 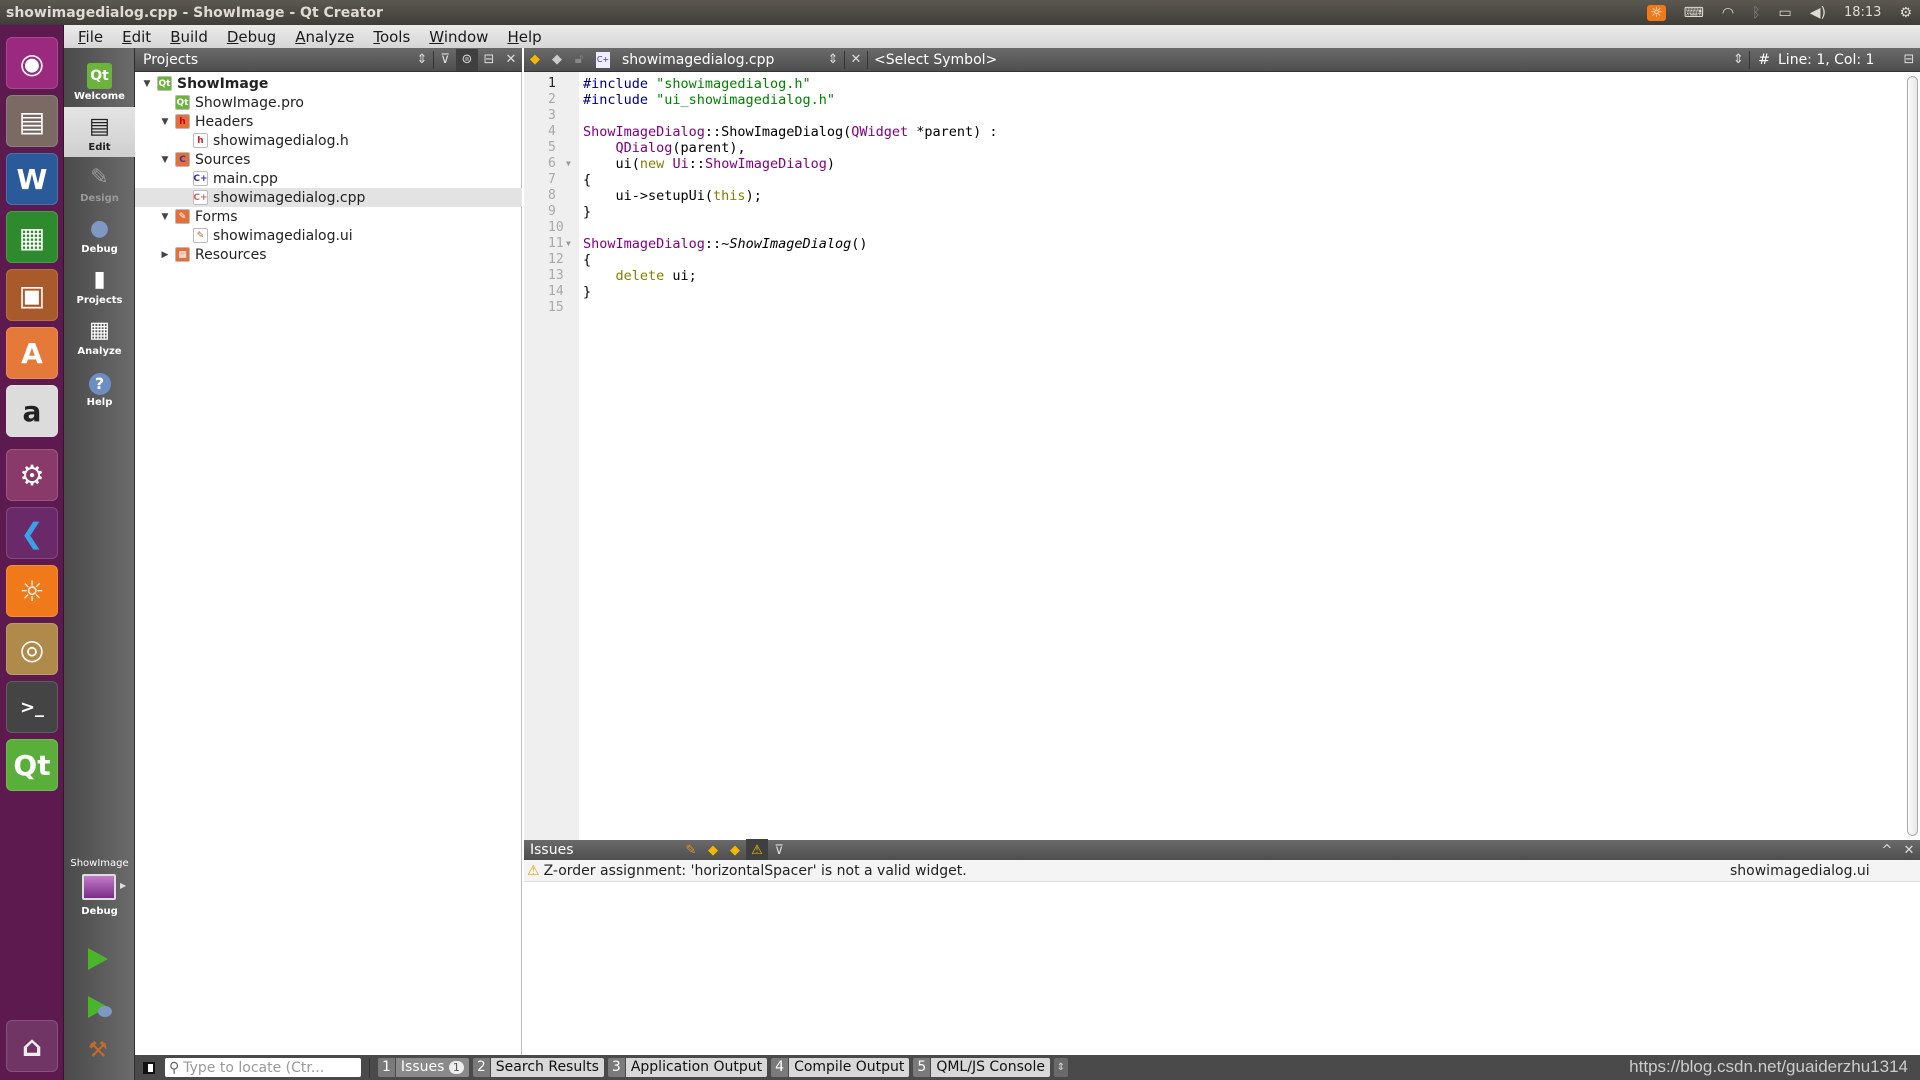 I want to click on output-pane-button-qml-js-console: 5 QML/JS Console, so click(x=981, y=1067).